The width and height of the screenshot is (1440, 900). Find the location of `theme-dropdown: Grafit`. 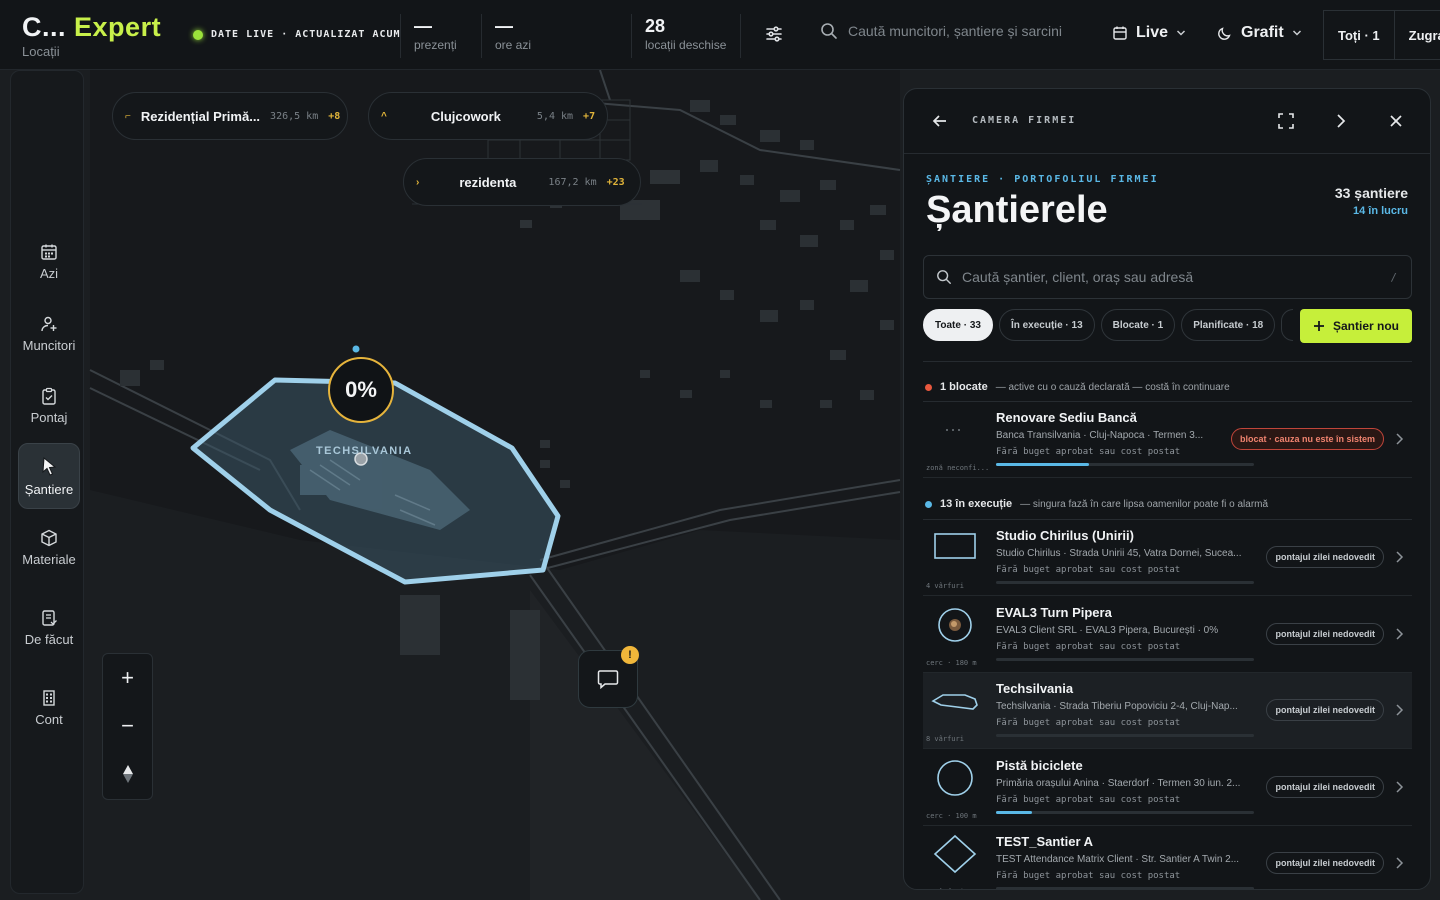

theme-dropdown: Grafit is located at coordinates (1259, 33).